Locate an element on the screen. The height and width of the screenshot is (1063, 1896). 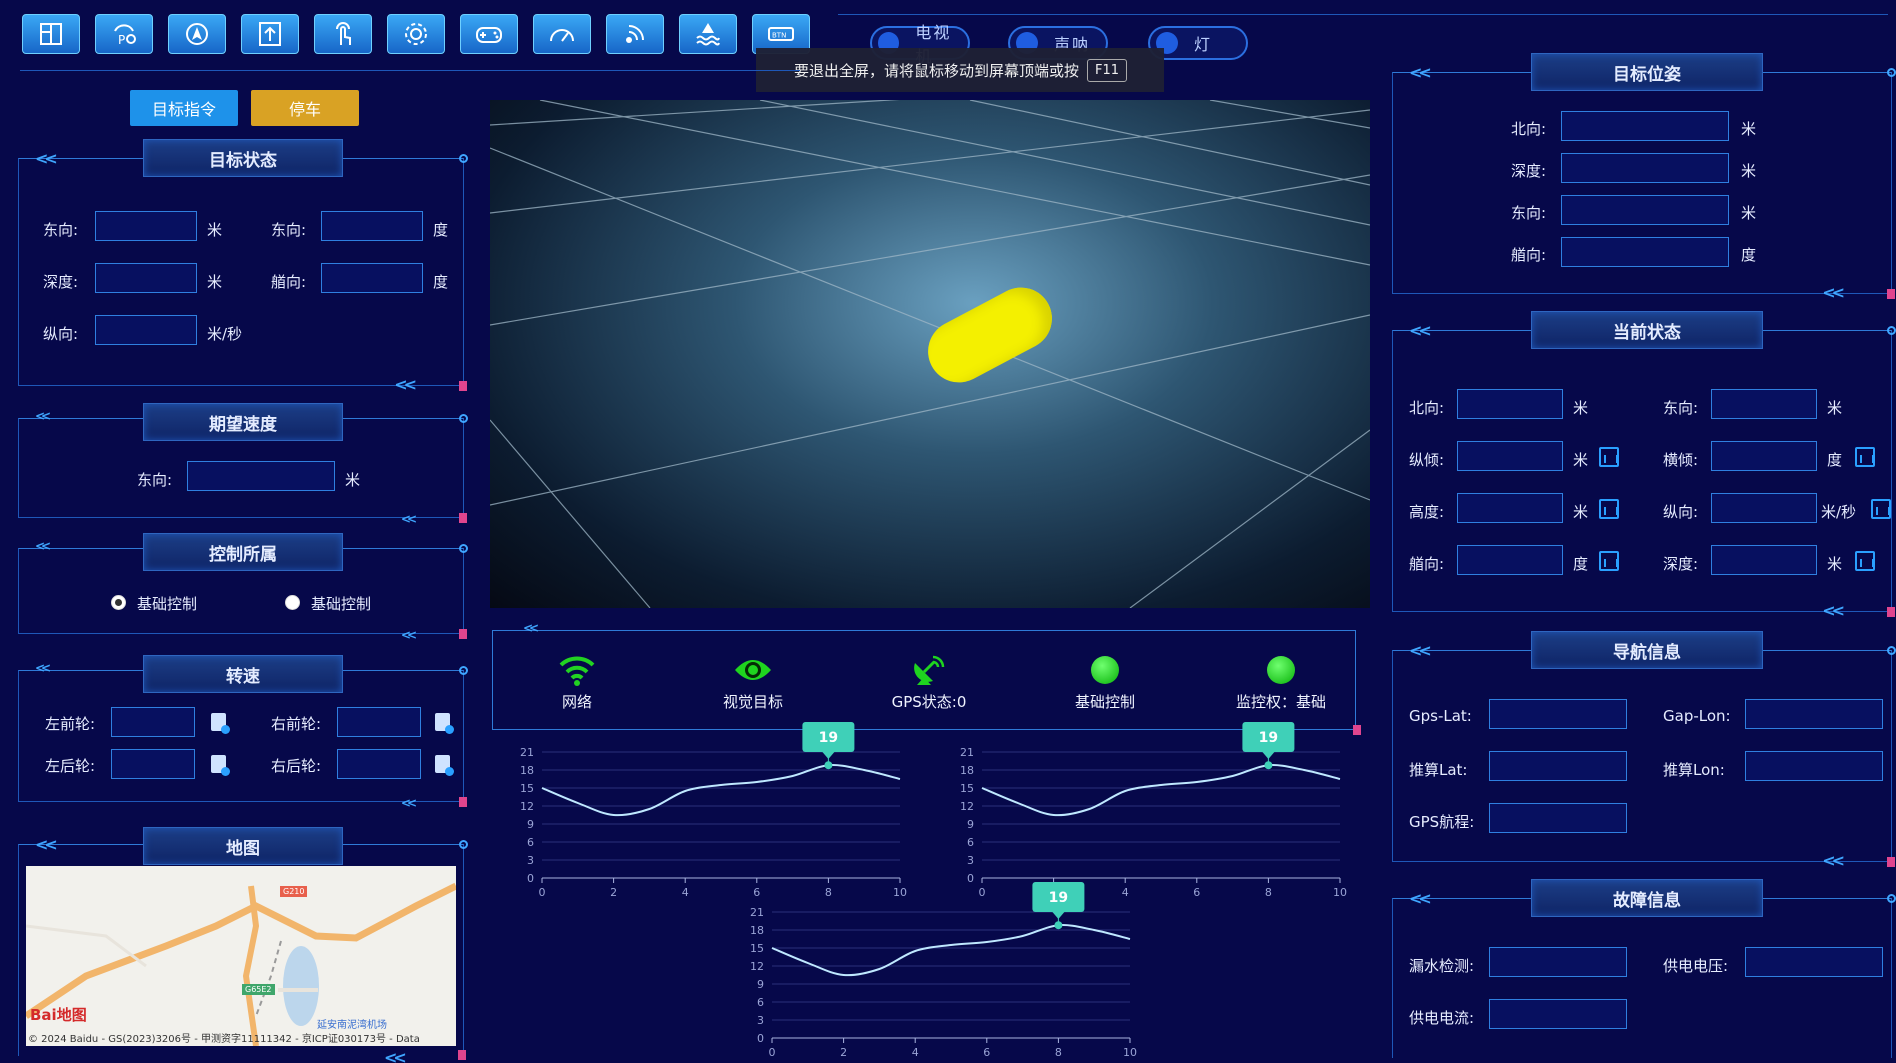
right-rear-input is located at coordinates (379, 764).